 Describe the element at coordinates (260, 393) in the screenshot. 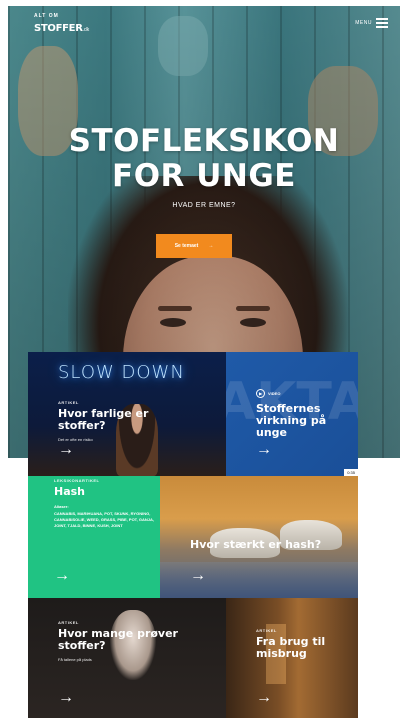

I see `play-icon: ▶` at that location.